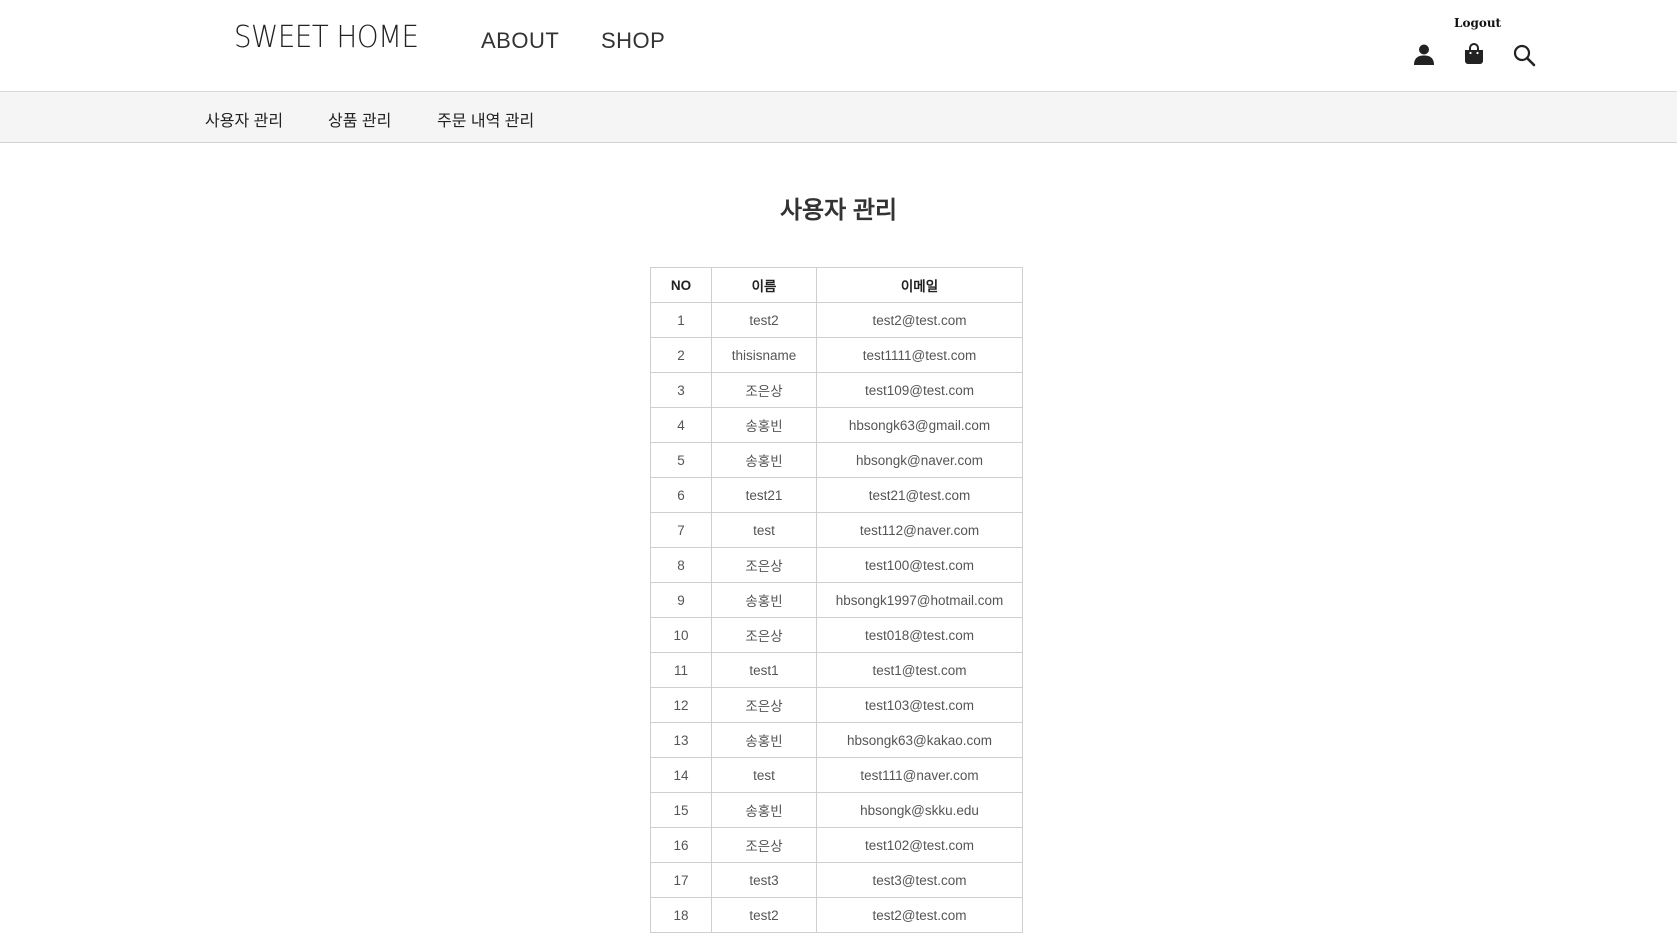  Describe the element at coordinates (633, 41) in the screenshot. I see `nav-shop-link: SHOP` at that location.